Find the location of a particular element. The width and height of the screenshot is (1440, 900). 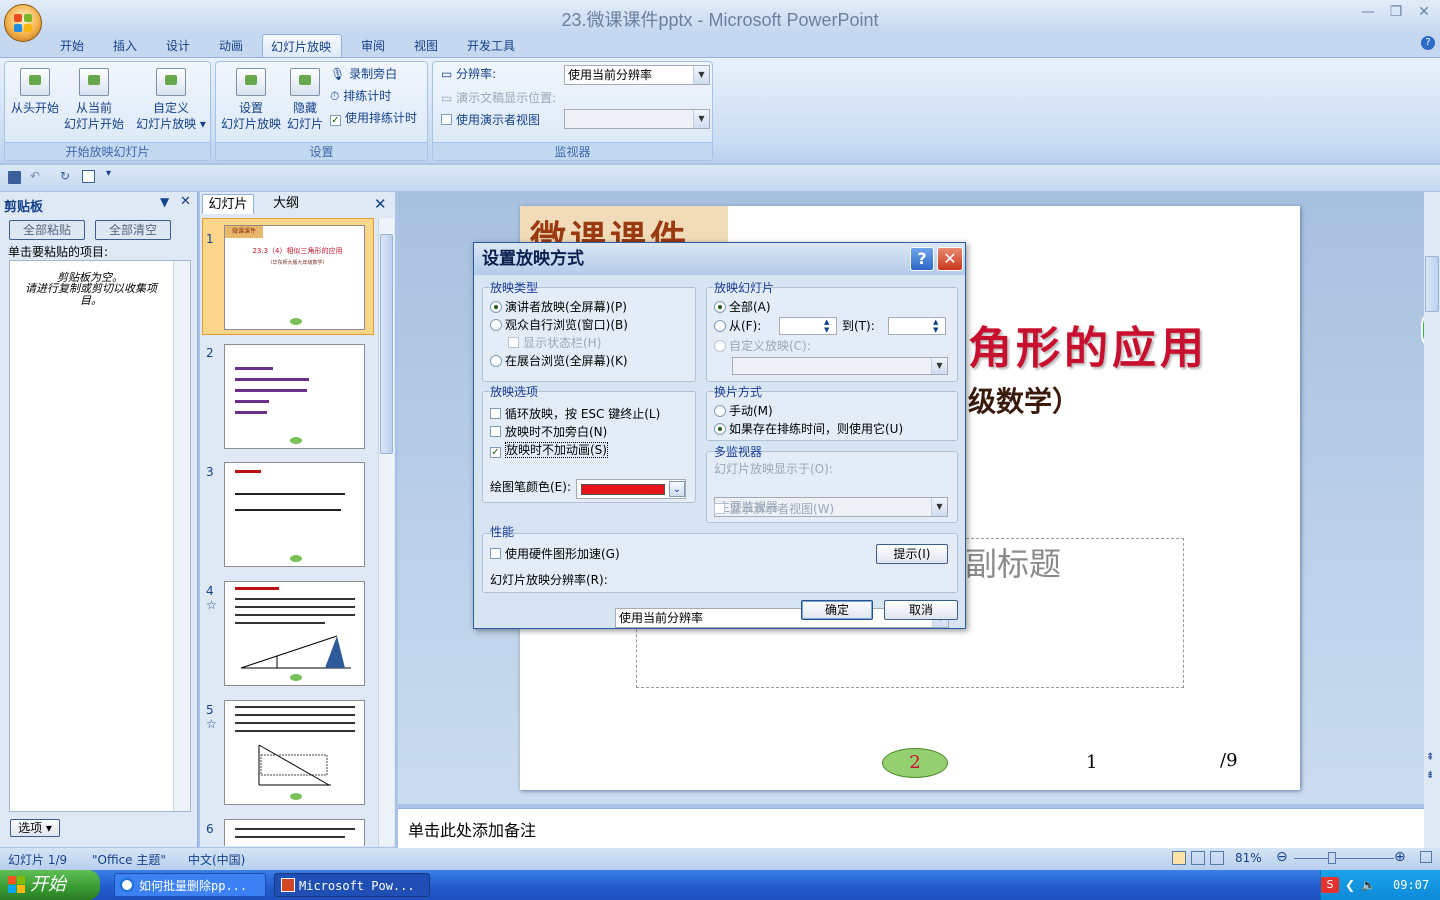

use-timings-radio: 如果存在排练时间，则使用它(U) is located at coordinates (808, 429).